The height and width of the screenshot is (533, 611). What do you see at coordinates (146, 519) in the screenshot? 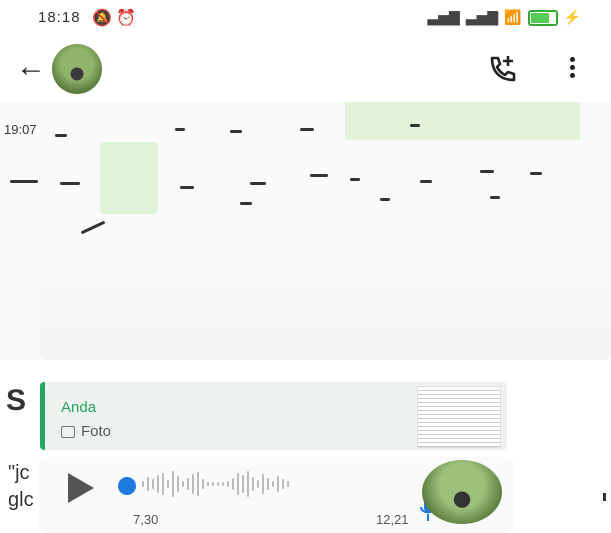
I see `audio-position: 7,30` at bounding box center [146, 519].